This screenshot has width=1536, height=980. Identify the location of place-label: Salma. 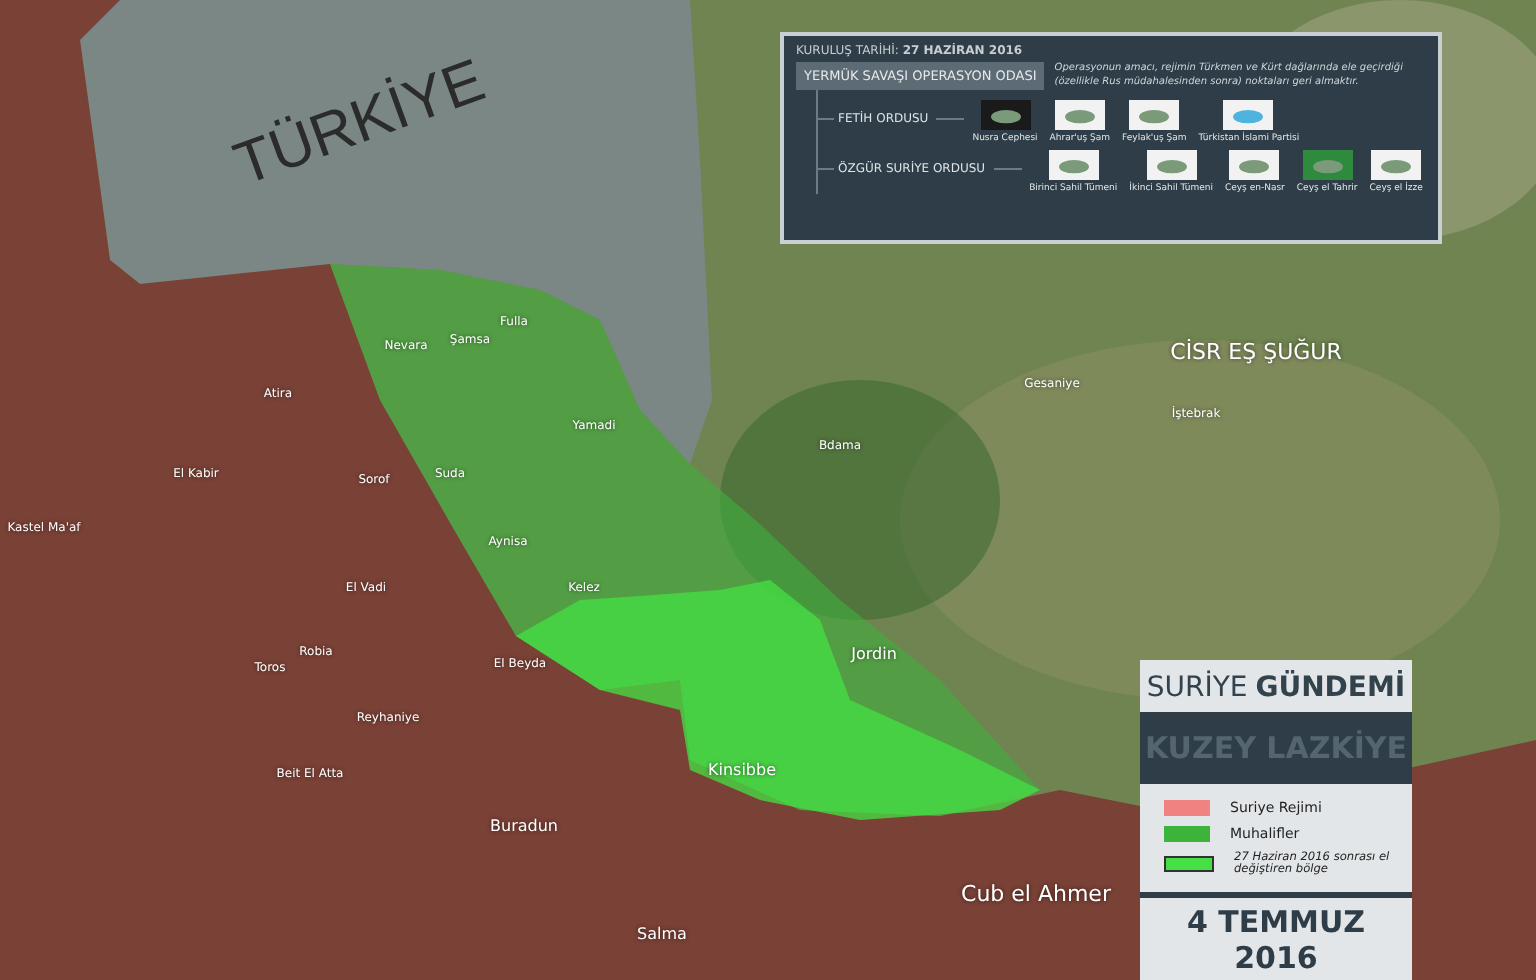
(662, 934).